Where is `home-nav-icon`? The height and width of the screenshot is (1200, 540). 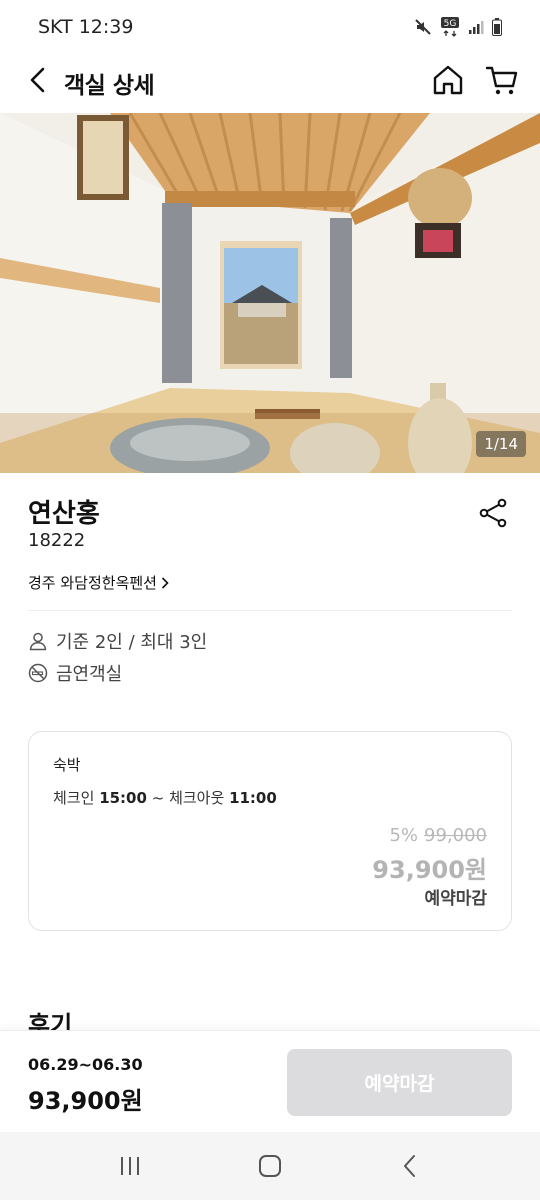 home-nav-icon is located at coordinates (270, 1166).